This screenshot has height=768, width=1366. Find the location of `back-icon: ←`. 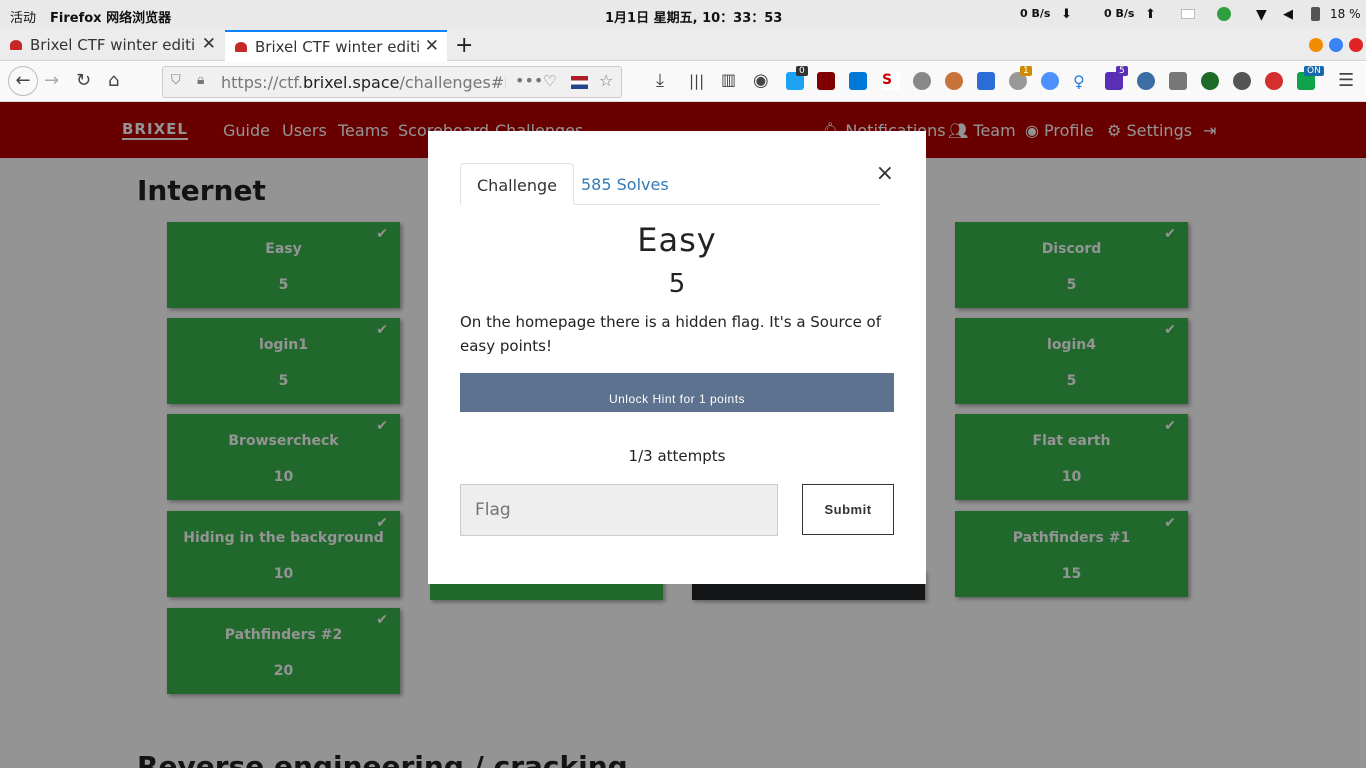

back-icon: ← is located at coordinates (23, 81).